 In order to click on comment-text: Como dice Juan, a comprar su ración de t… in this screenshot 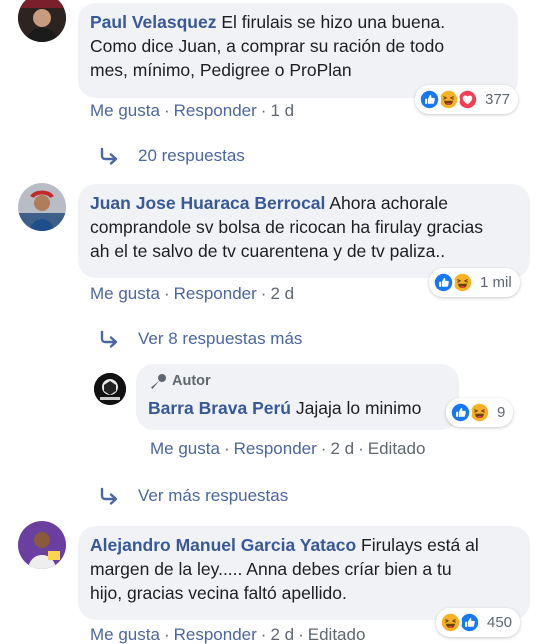, I will do `click(267, 46)`.